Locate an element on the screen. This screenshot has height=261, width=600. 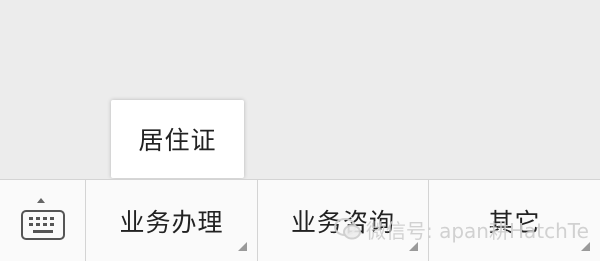
tab-business-consultation: 业务咨询 is located at coordinates (343, 220).